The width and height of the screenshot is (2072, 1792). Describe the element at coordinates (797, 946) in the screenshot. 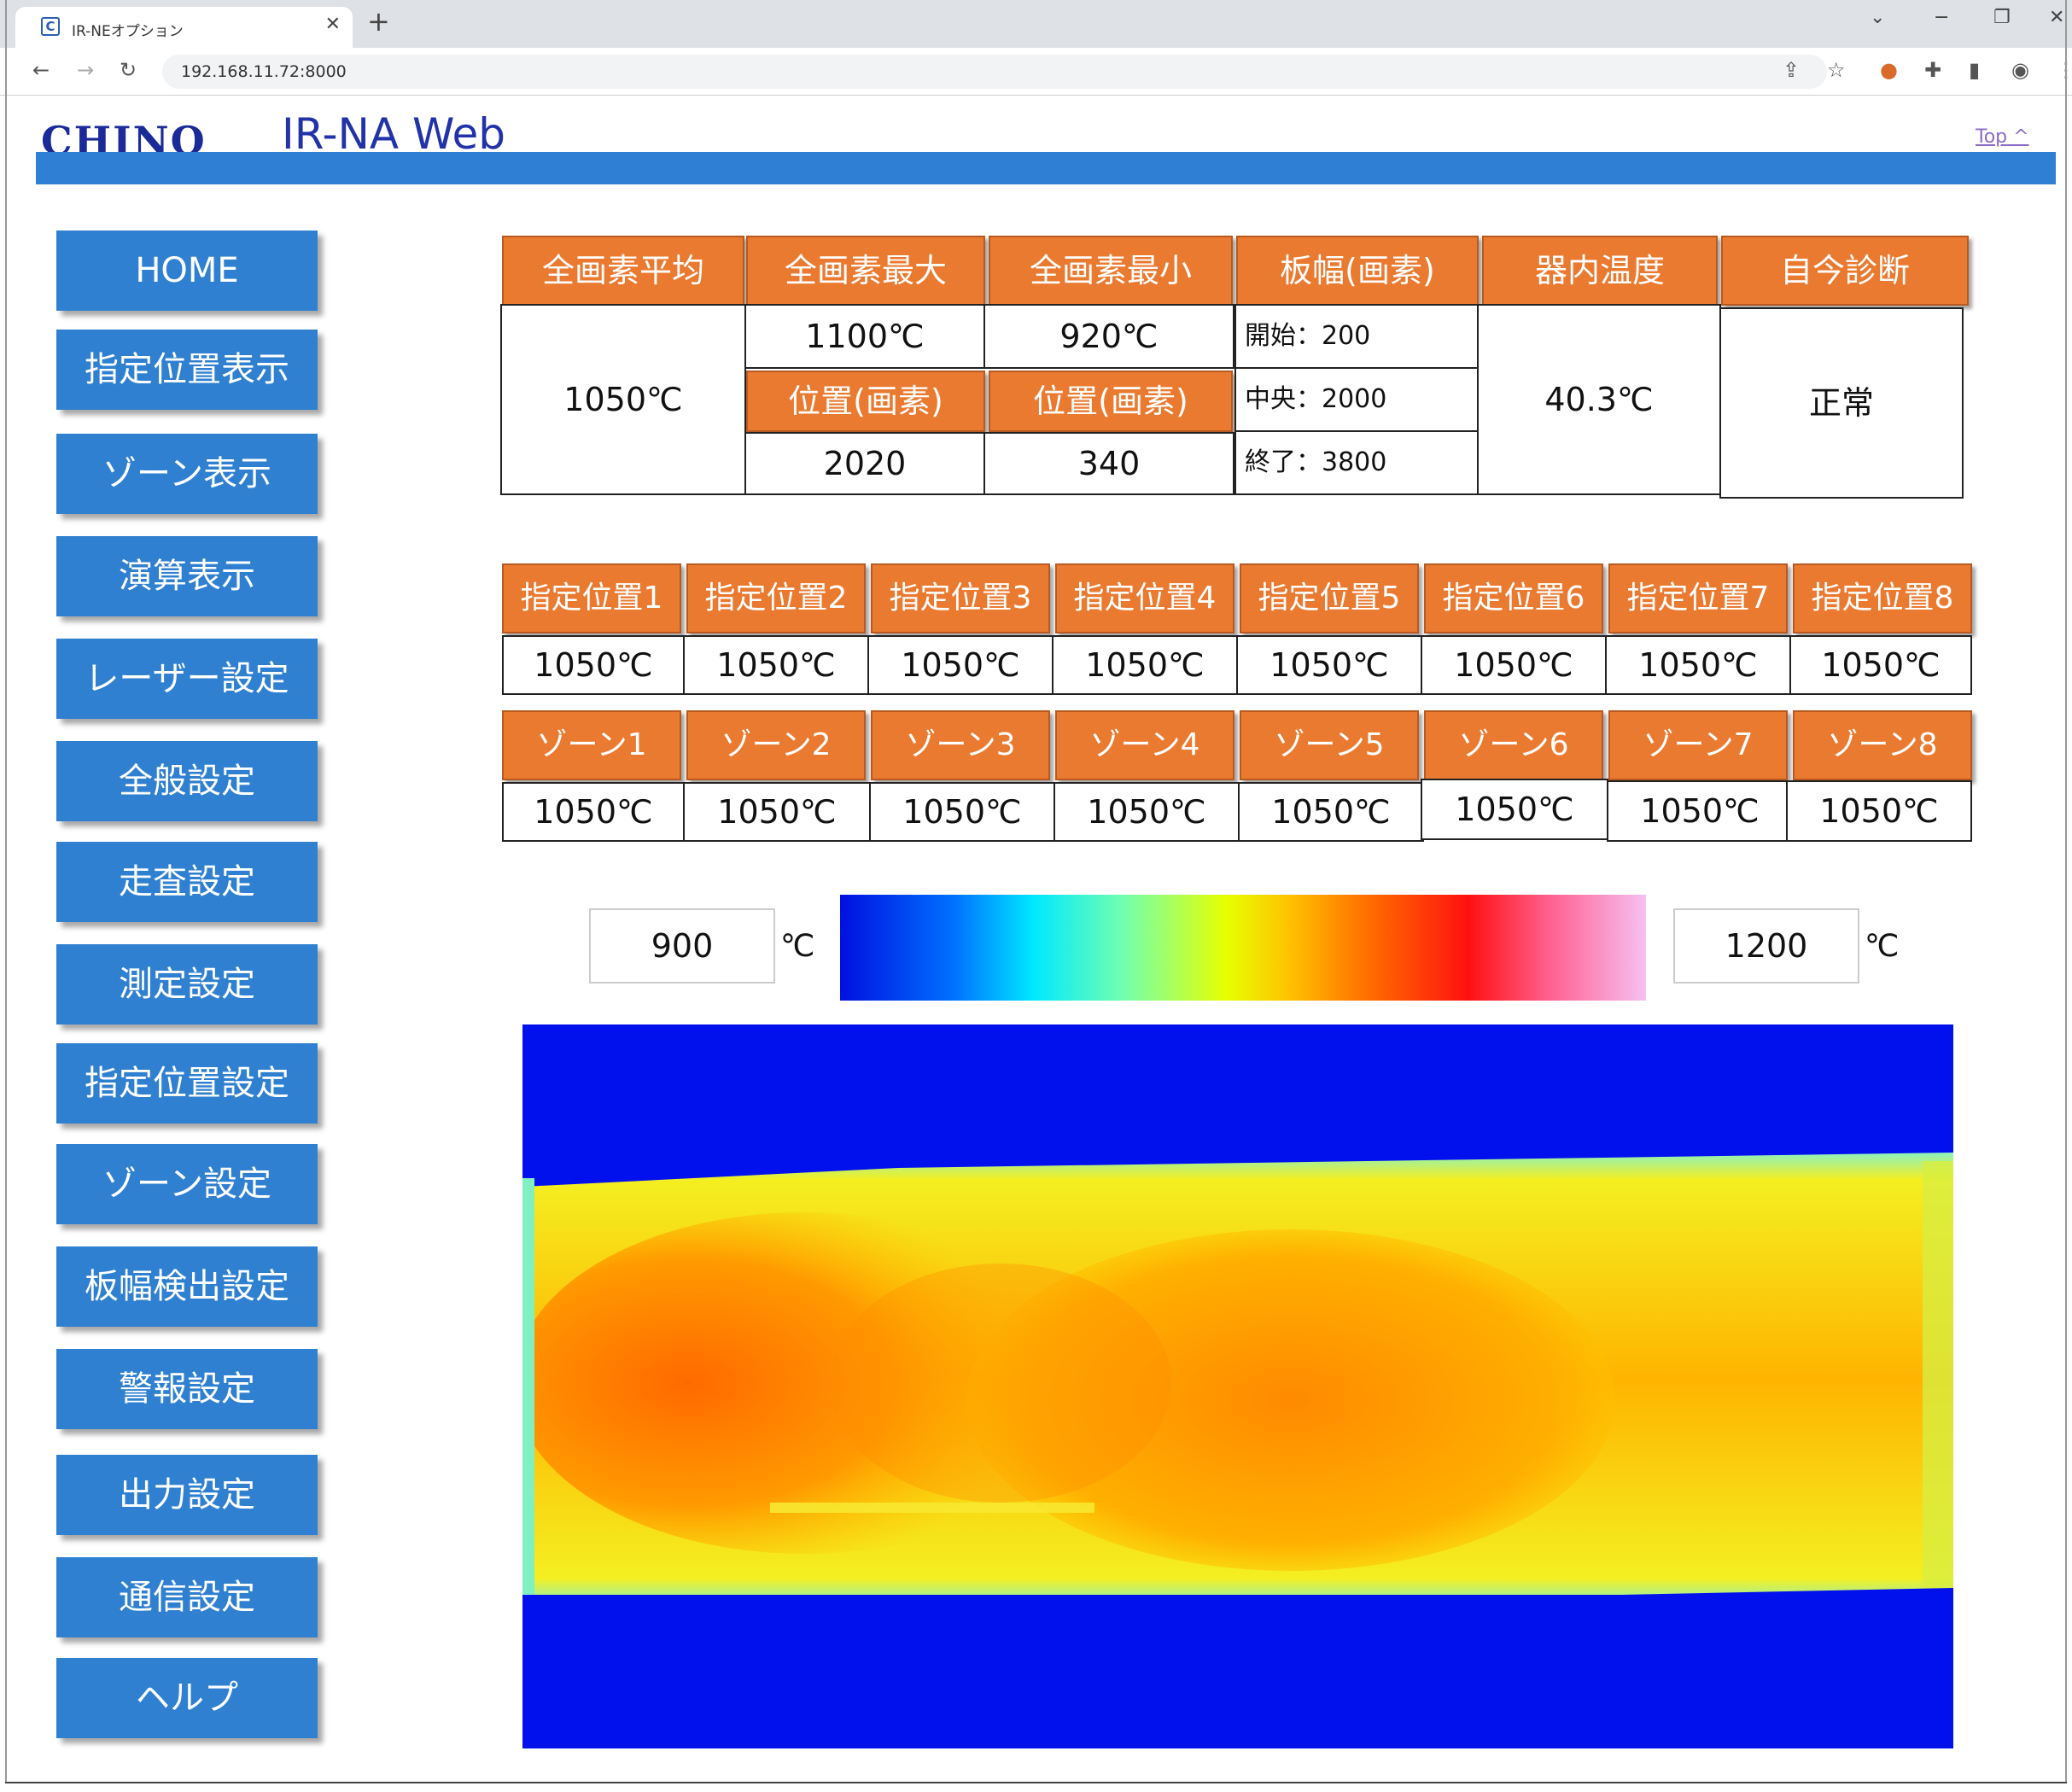

I see `scale-min-unit: ℃` at that location.